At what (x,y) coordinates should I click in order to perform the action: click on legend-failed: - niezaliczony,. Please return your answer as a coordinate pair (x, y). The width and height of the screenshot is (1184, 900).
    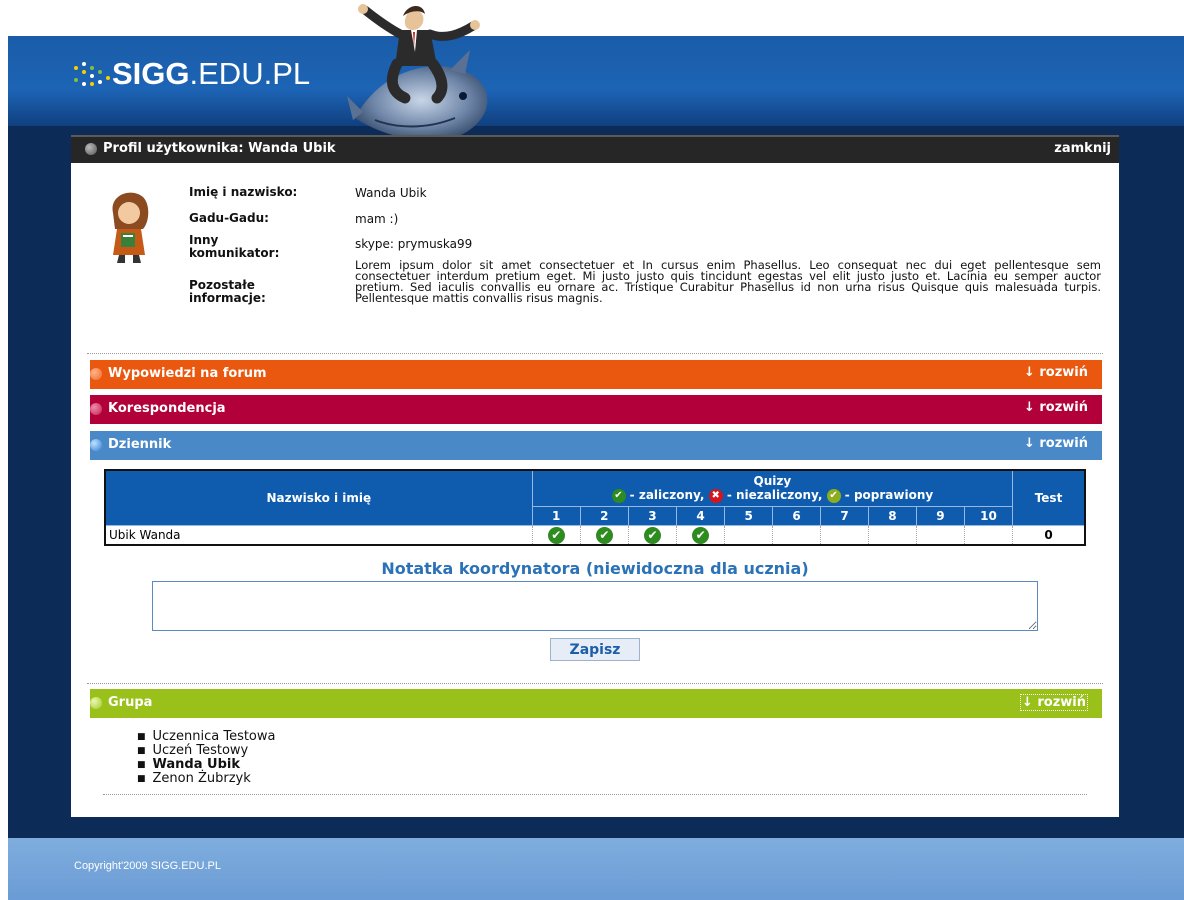
    Looking at the image, I should click on (774, 495).